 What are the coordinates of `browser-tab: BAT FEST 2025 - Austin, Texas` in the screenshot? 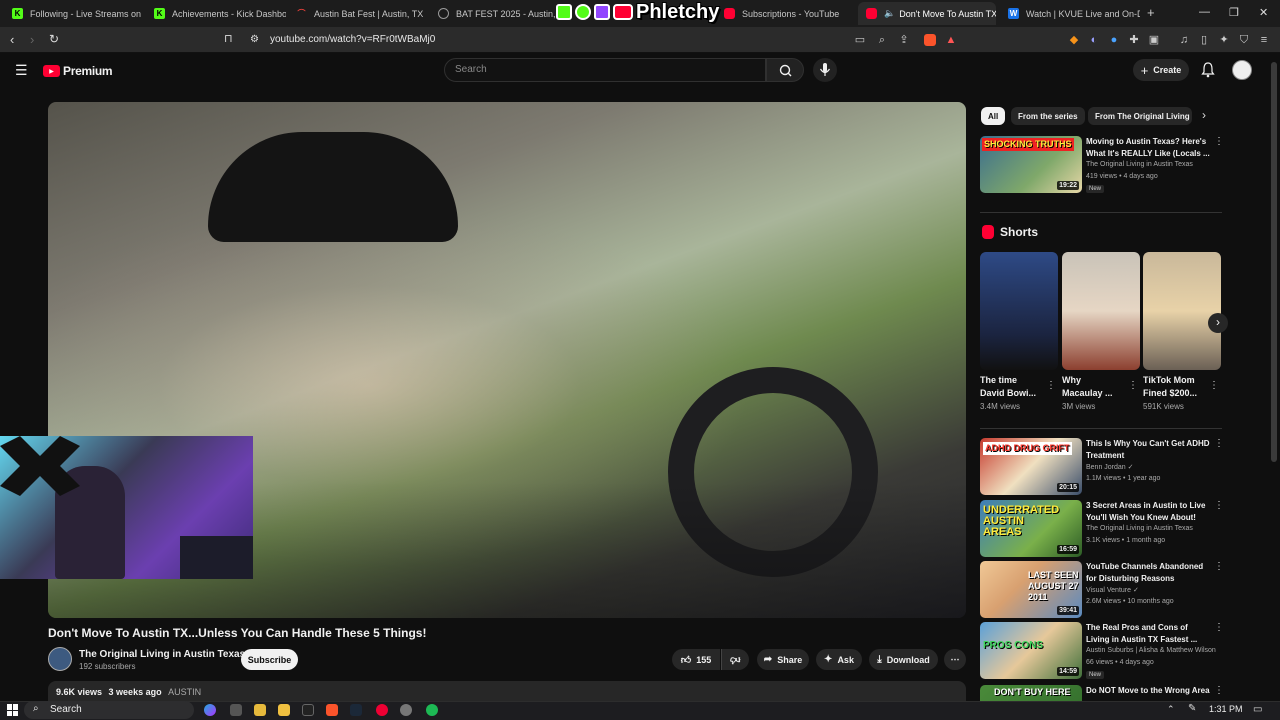 It's located at (494, 13).